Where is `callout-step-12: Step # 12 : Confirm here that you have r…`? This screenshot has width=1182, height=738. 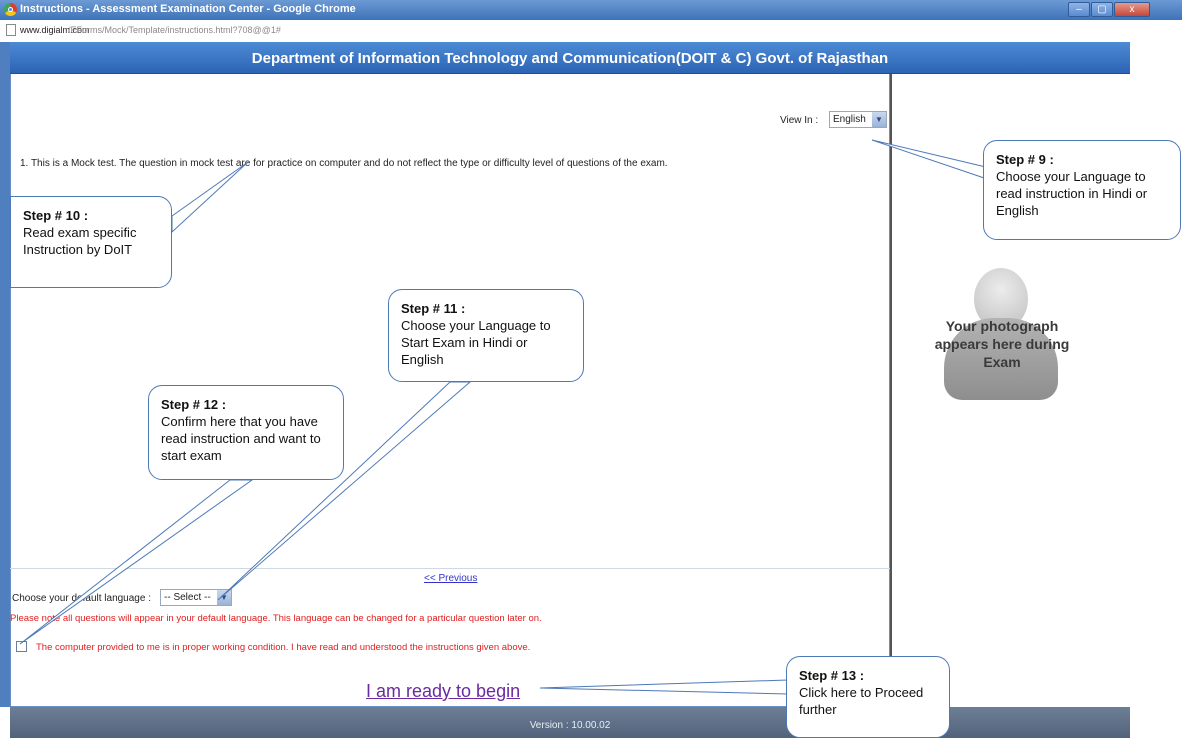
callout-step-12: Step # 12 : Confirm here that you have r… is located at coordinates (246, 432).